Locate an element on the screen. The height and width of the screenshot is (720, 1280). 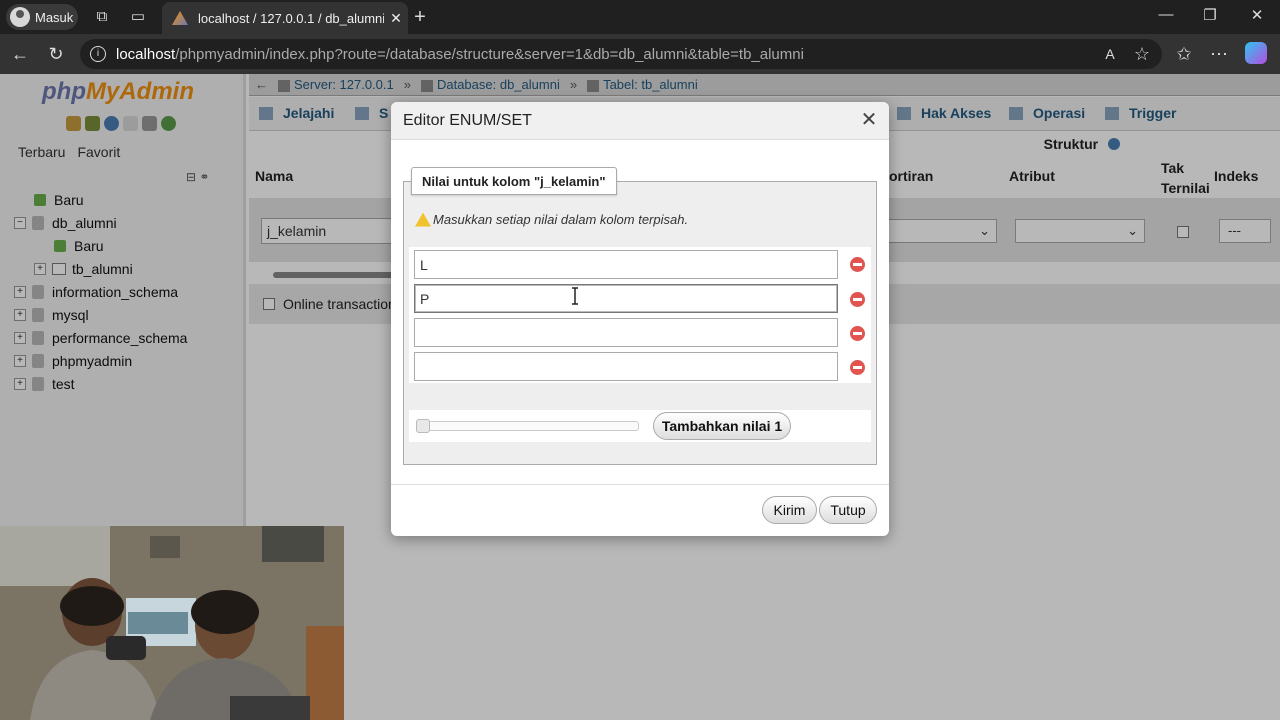
workspaces-icon: ⧉ is located at coordinates (102, 17).